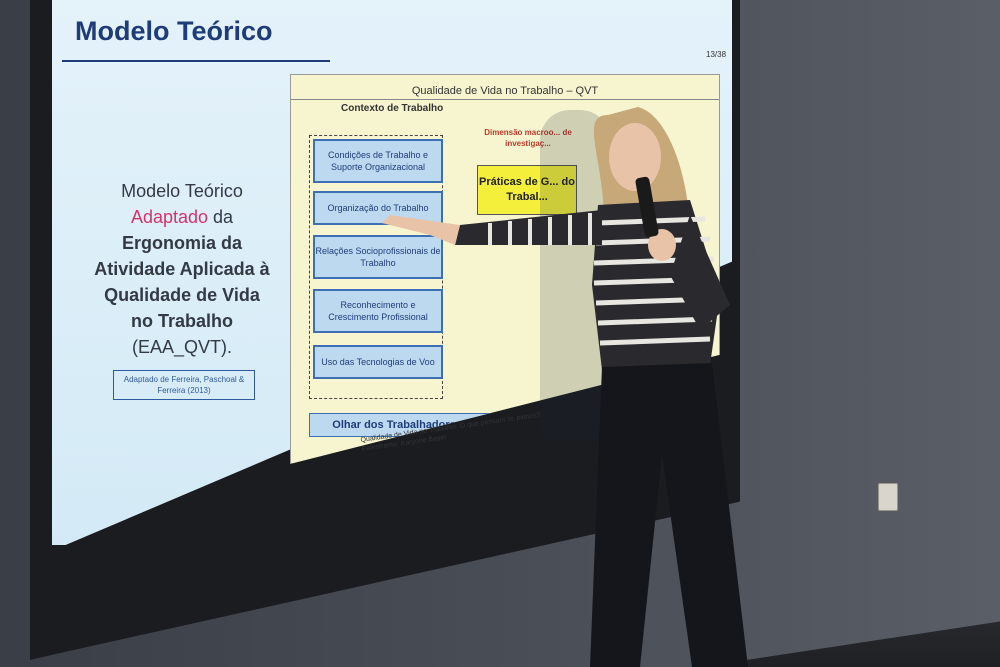 This screenshot has height=667, width=1000. What do you see at coordinates (182, 191) in the screenshot?
I see `desc-line-1: Modelo Teórico` at bounding box center [182, 191].